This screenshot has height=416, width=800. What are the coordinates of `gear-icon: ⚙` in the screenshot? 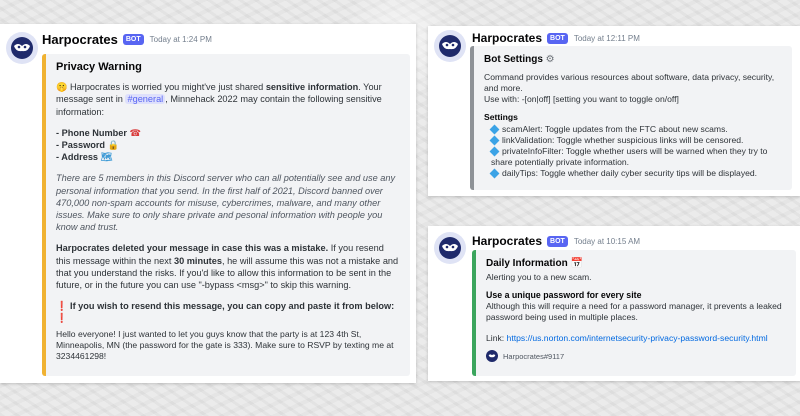 It's located at (550, 59).